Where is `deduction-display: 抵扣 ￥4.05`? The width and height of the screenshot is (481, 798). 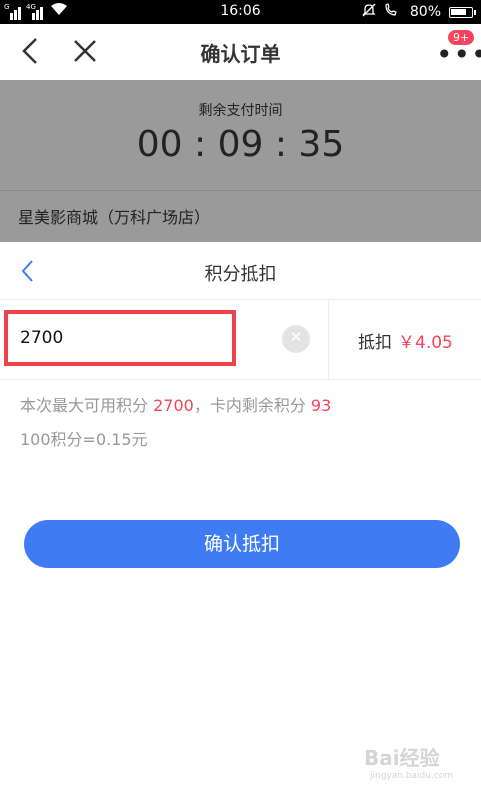 deduction-display: 抵扣 ￥4.05 is located at coordinates (405, 340).